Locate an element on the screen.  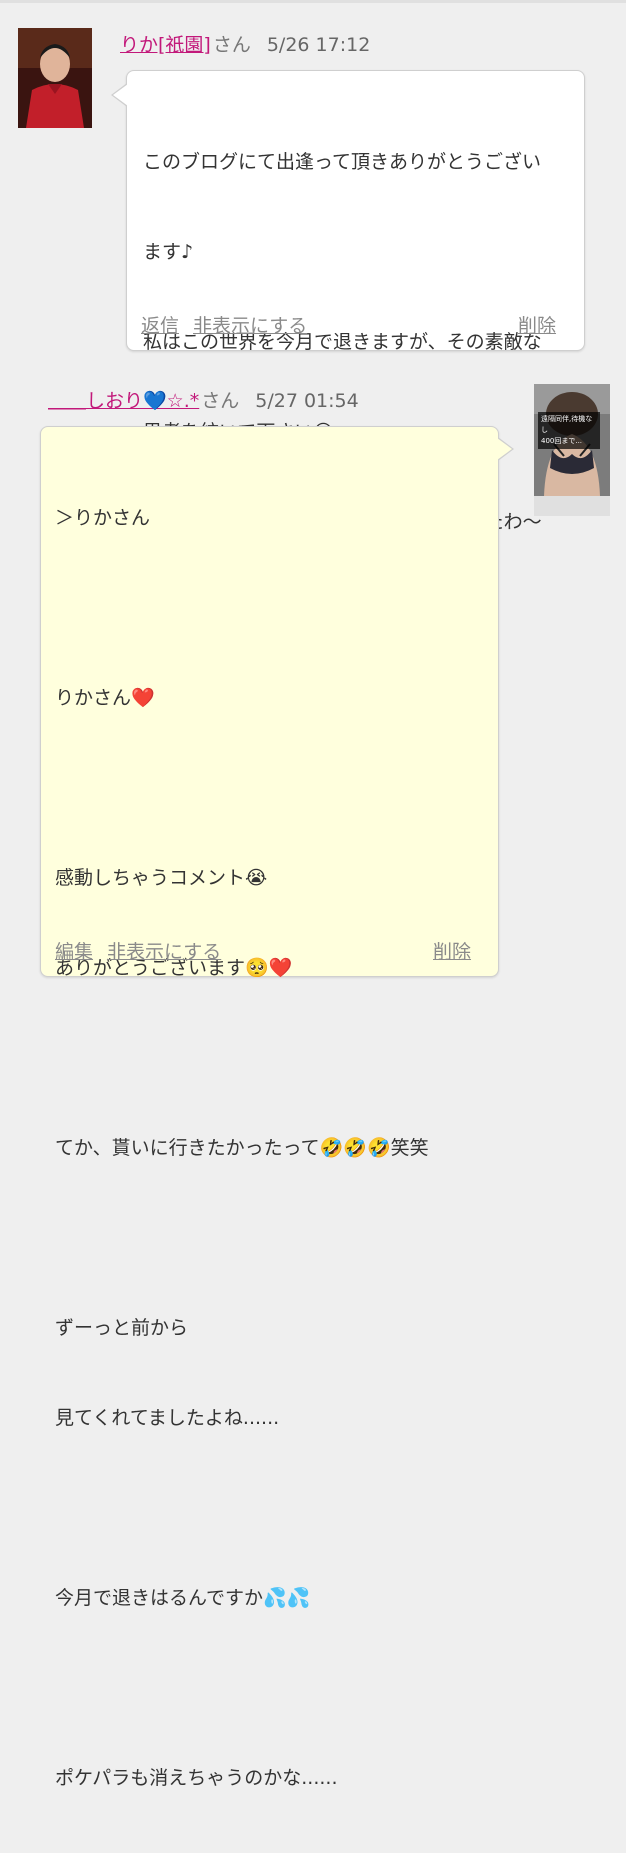
comment-date: 5/26 17:12 is located at coordinates (318, 45).